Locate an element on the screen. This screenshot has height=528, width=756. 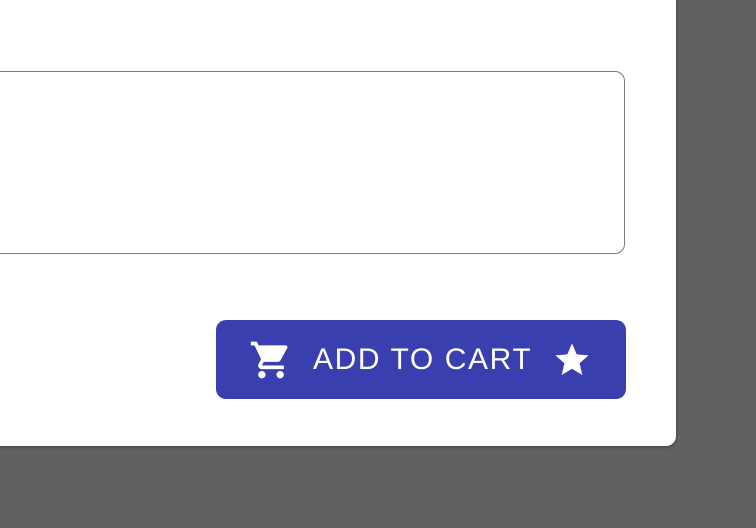
add-to-cart-button: ADD TO CART is located at coordinates (421, 359).